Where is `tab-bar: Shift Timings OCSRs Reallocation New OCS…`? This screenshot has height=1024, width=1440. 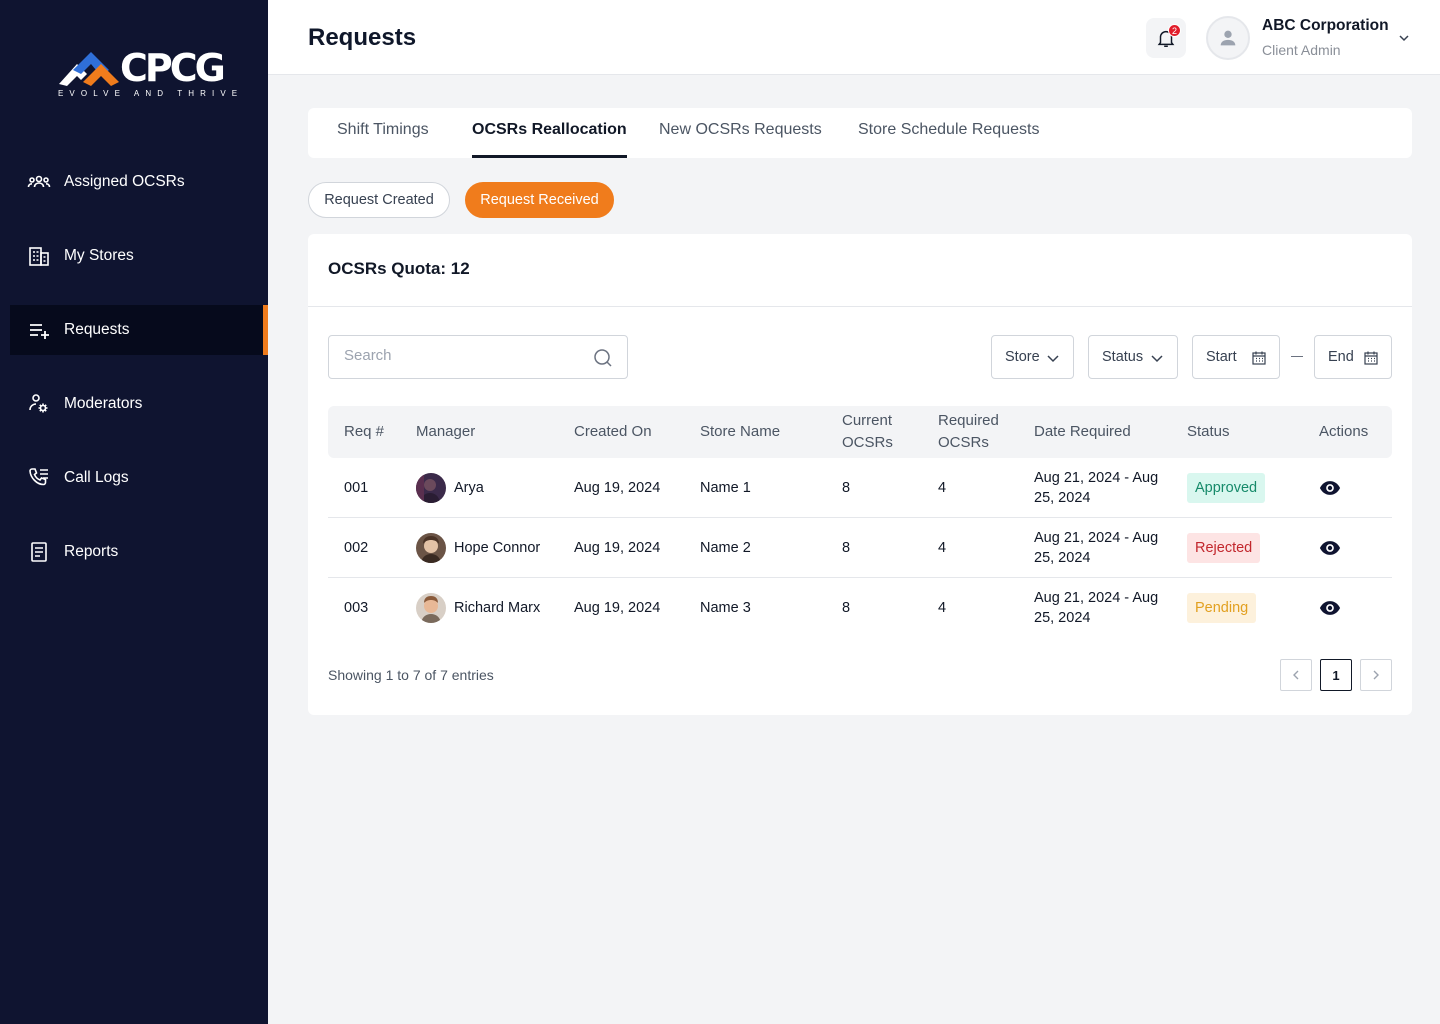
tab-bar: Shift Timings OCSRs Reallocation New OCS… is located at coordinates (860, 133).